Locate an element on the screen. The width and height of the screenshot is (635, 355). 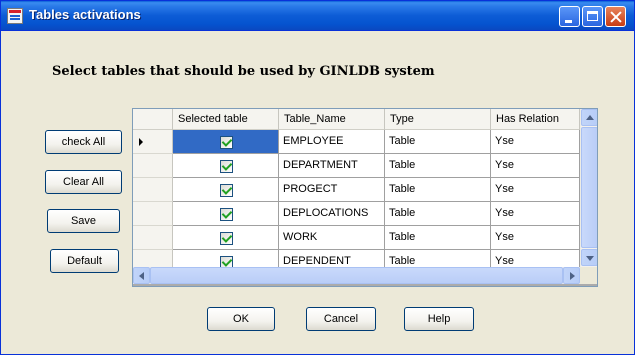
table-row: PROGECT Table Yse is located at coordinates (356, 190).